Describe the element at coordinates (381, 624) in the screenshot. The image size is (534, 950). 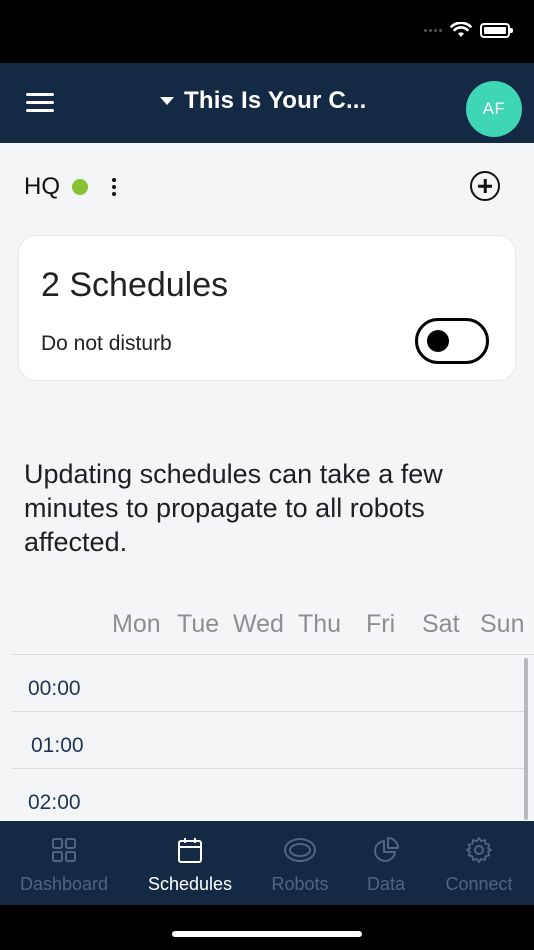
I see `day-label-fri: Fri` at that location.